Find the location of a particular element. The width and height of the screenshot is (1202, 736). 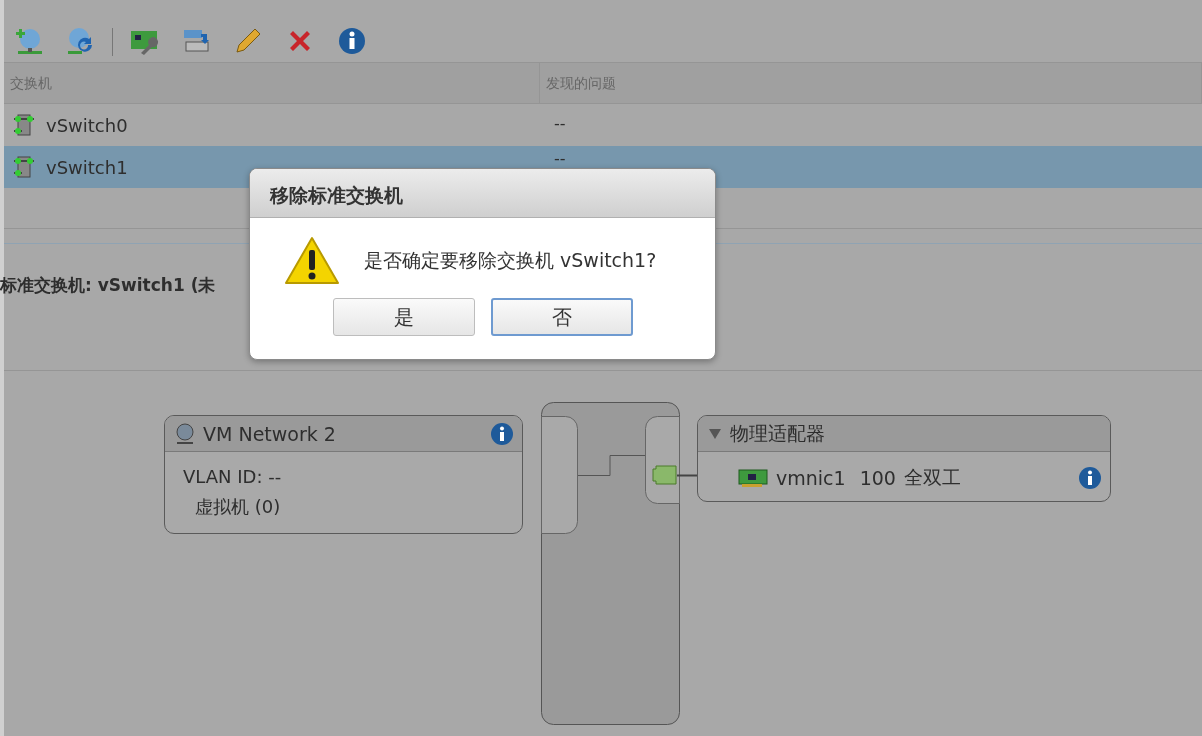

vlan-label: VLAN ID: -- is located at coordinates (232, 476).